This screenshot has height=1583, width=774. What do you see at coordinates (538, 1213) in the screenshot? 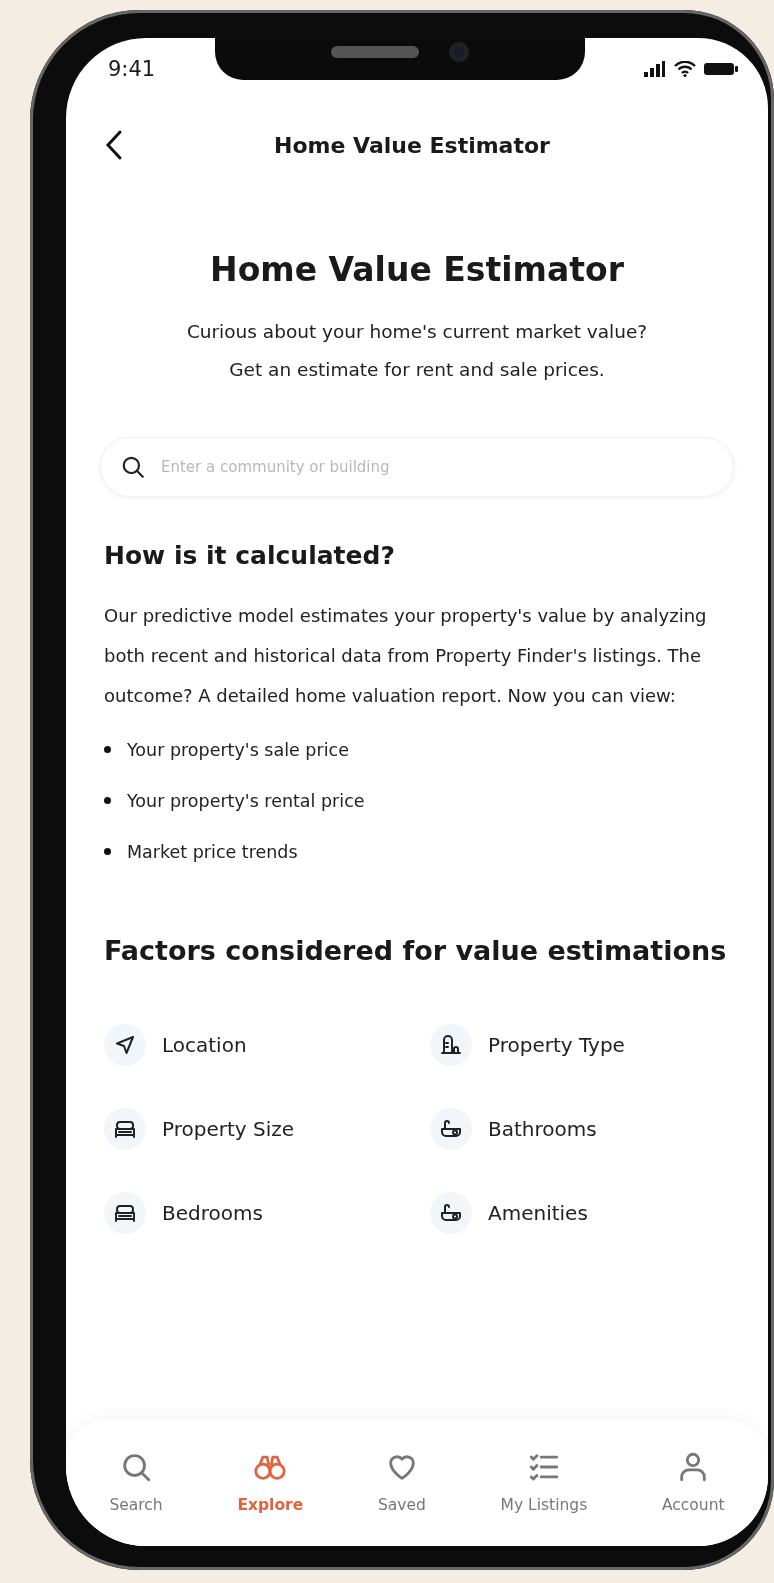
I see `factor-label: Amenities` at bounding box center [538, 1213].